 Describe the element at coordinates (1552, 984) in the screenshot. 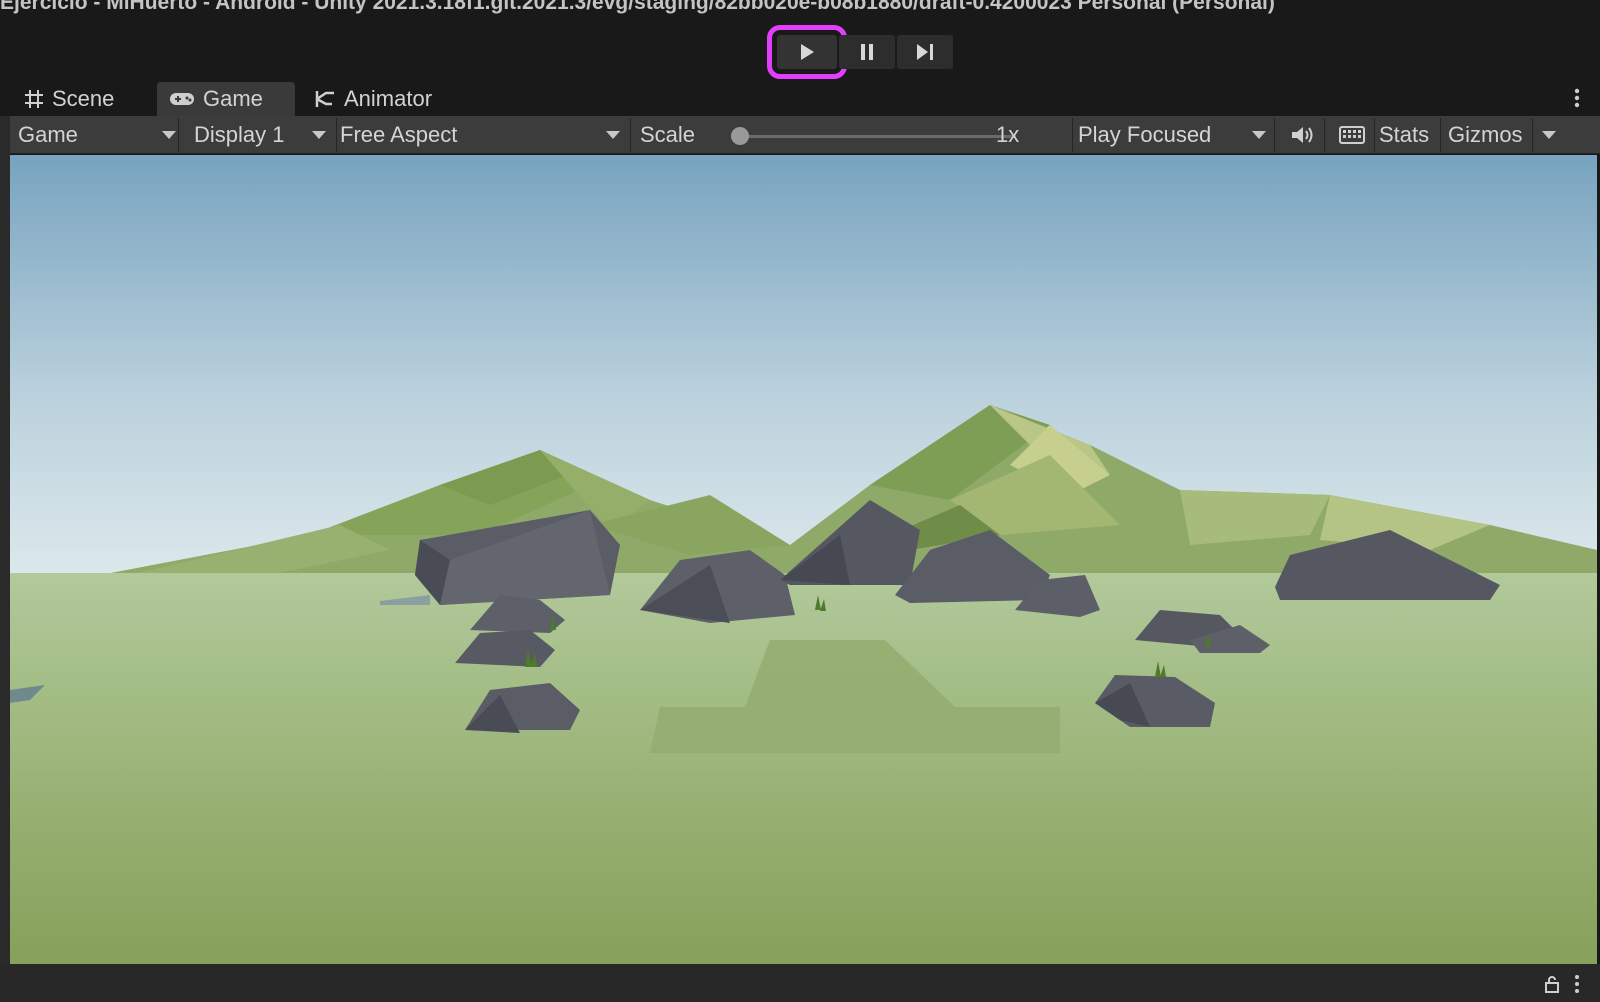

I see `lock-icon` at that location.